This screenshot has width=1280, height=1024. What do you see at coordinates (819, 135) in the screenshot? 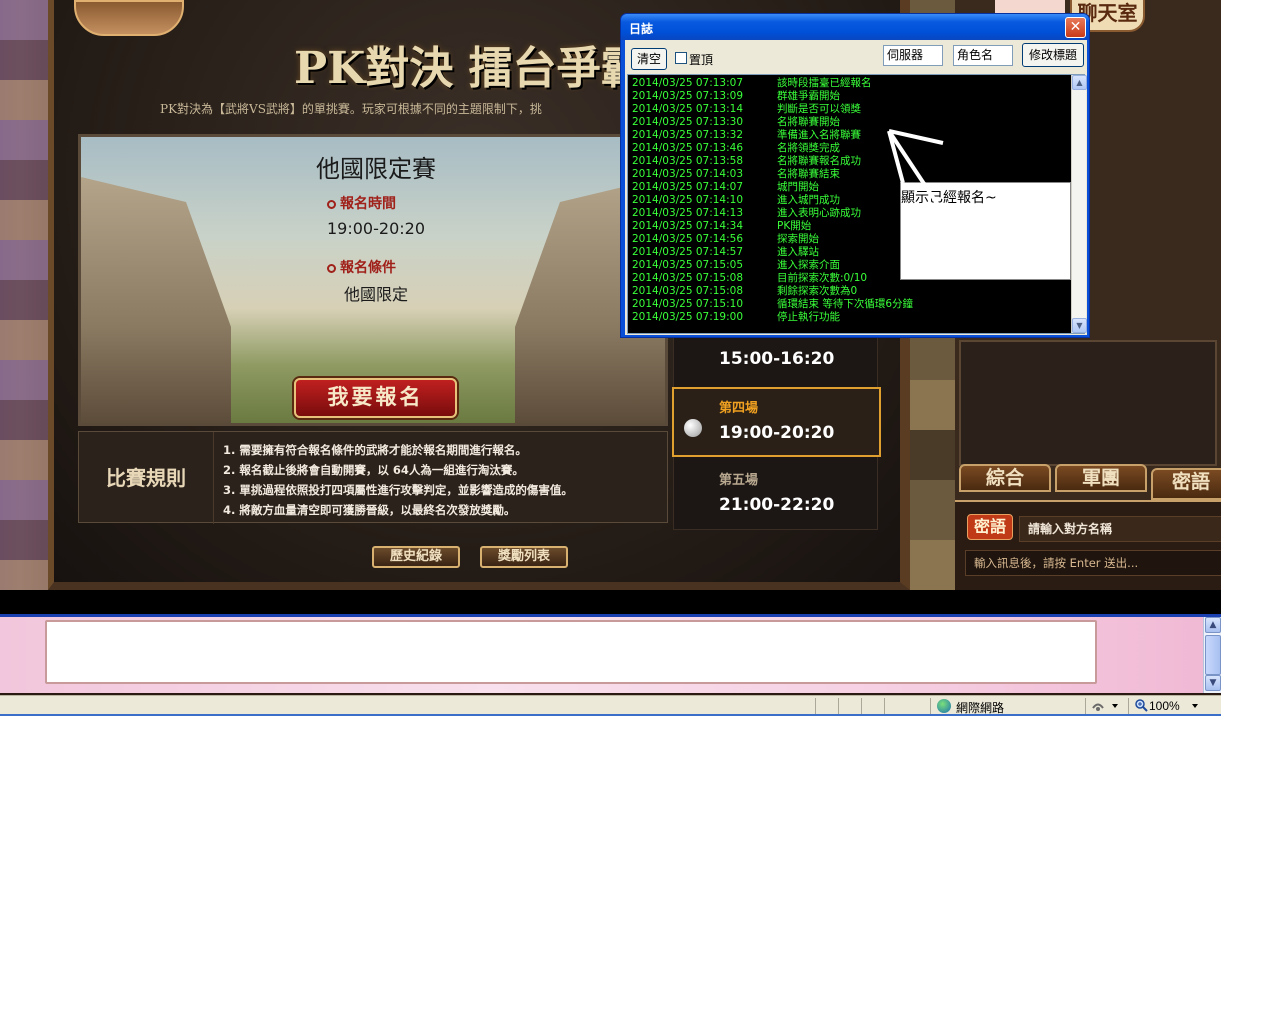
I see `log-message: 準備進入名將聯賽` at bounding box center [819, 135].